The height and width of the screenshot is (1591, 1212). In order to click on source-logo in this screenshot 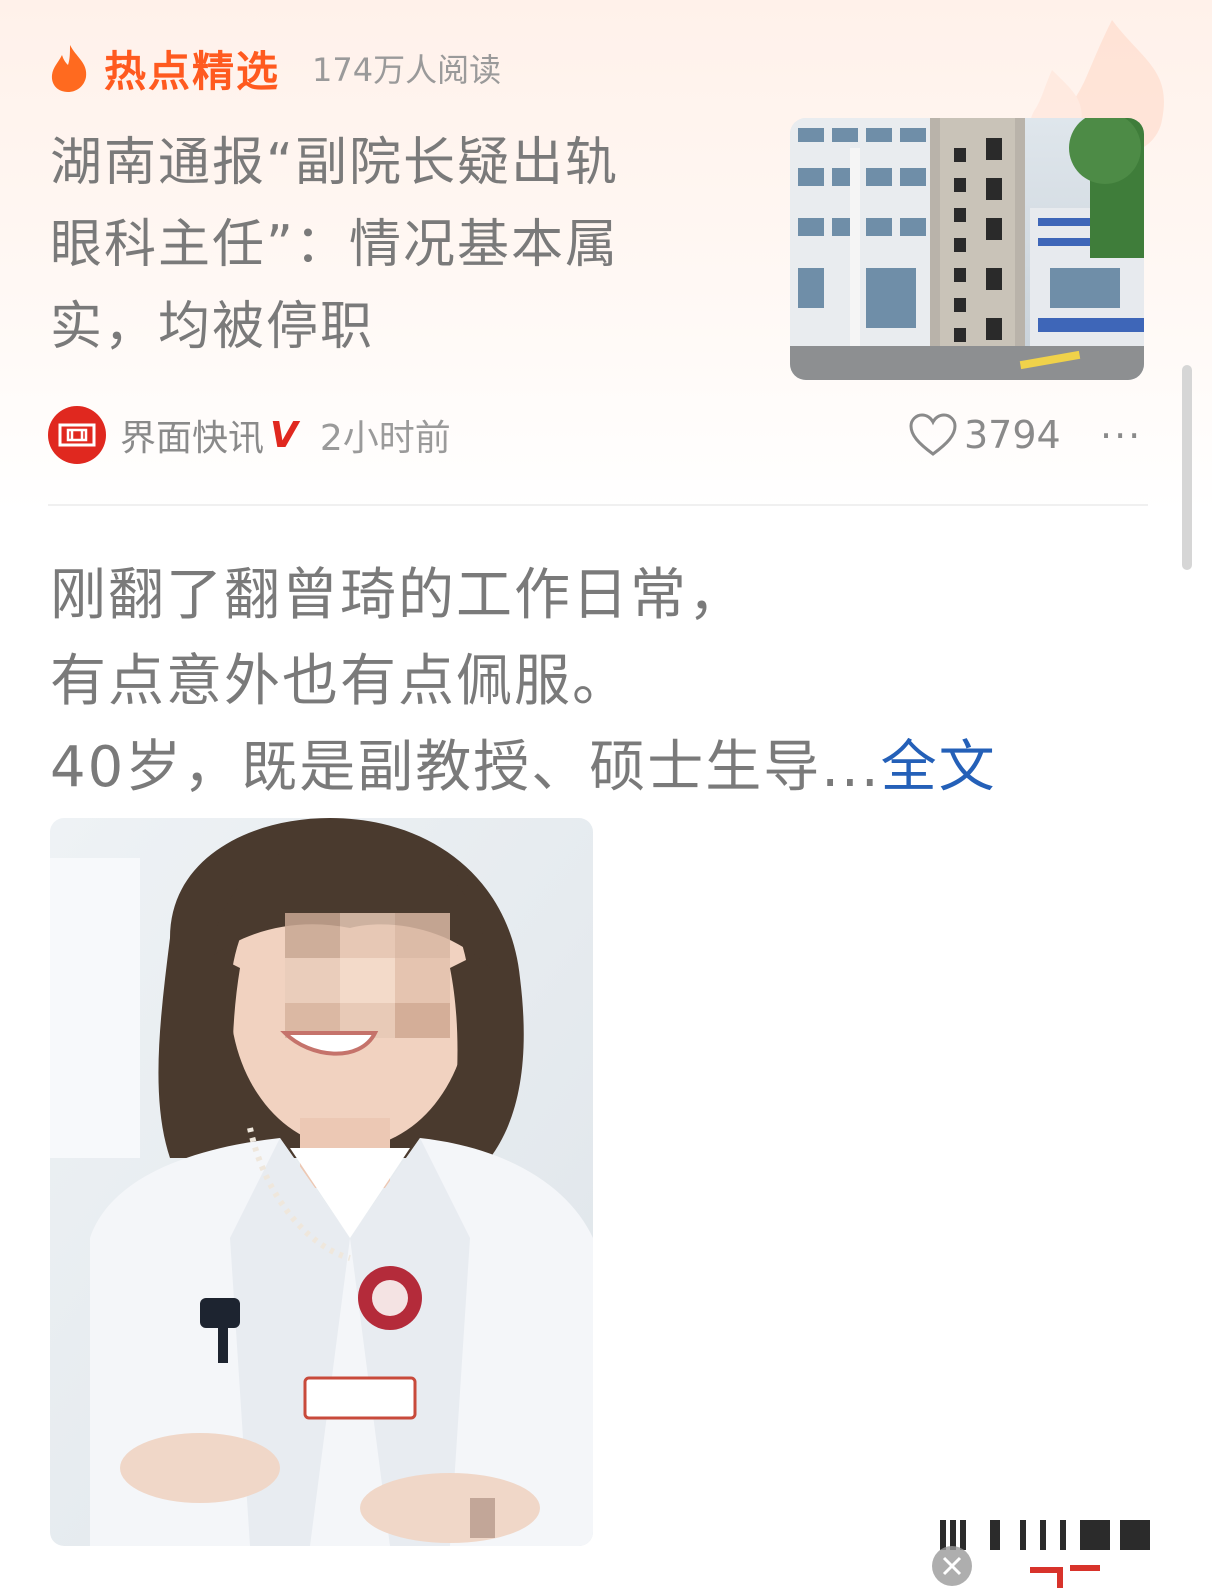, I will do `click(77, 435)`.